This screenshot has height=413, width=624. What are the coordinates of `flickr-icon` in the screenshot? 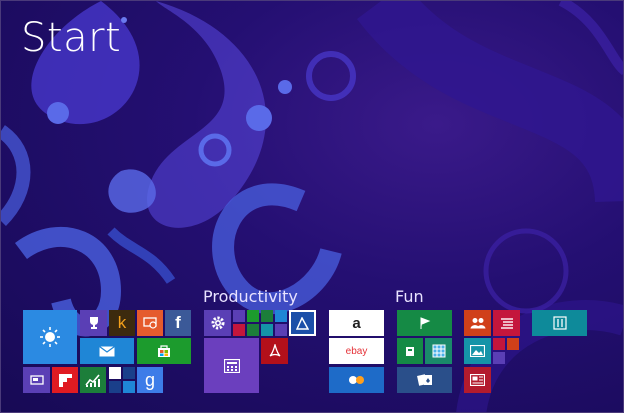 It's located at (356, 380).